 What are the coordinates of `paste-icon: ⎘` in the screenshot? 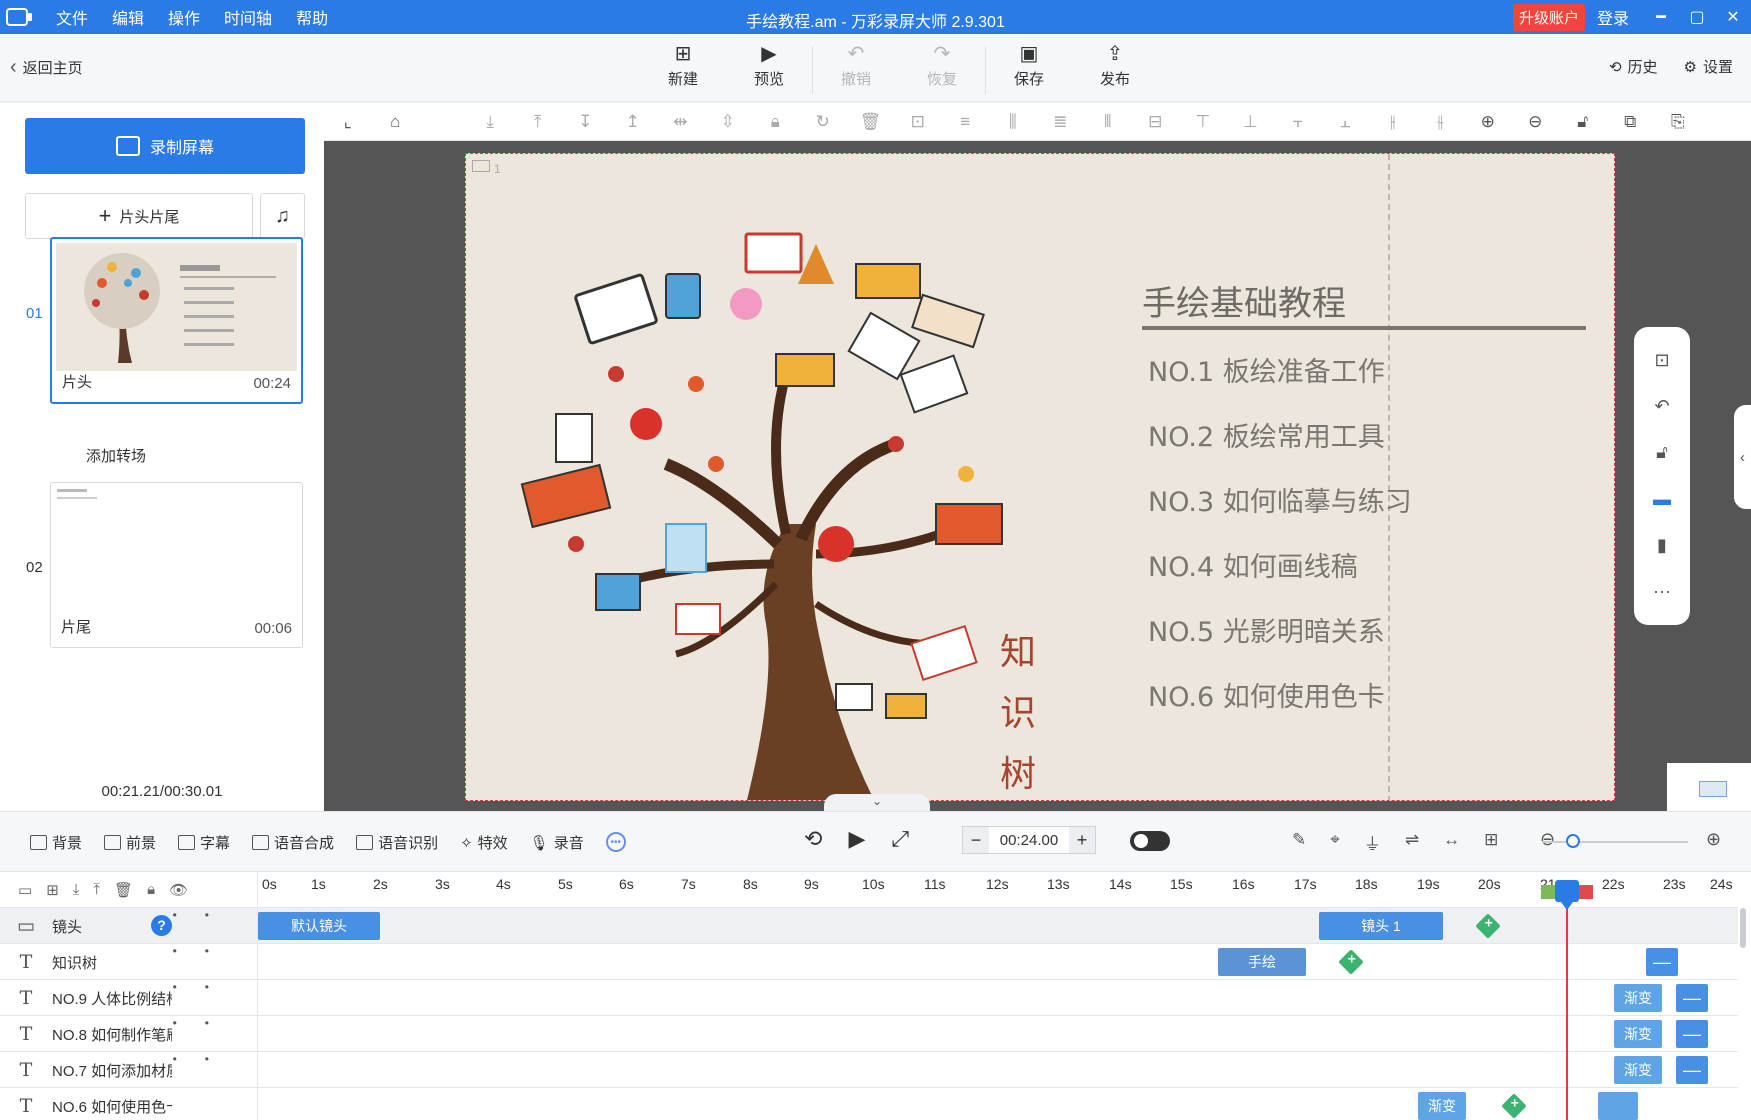 It's located at (1678, 122).